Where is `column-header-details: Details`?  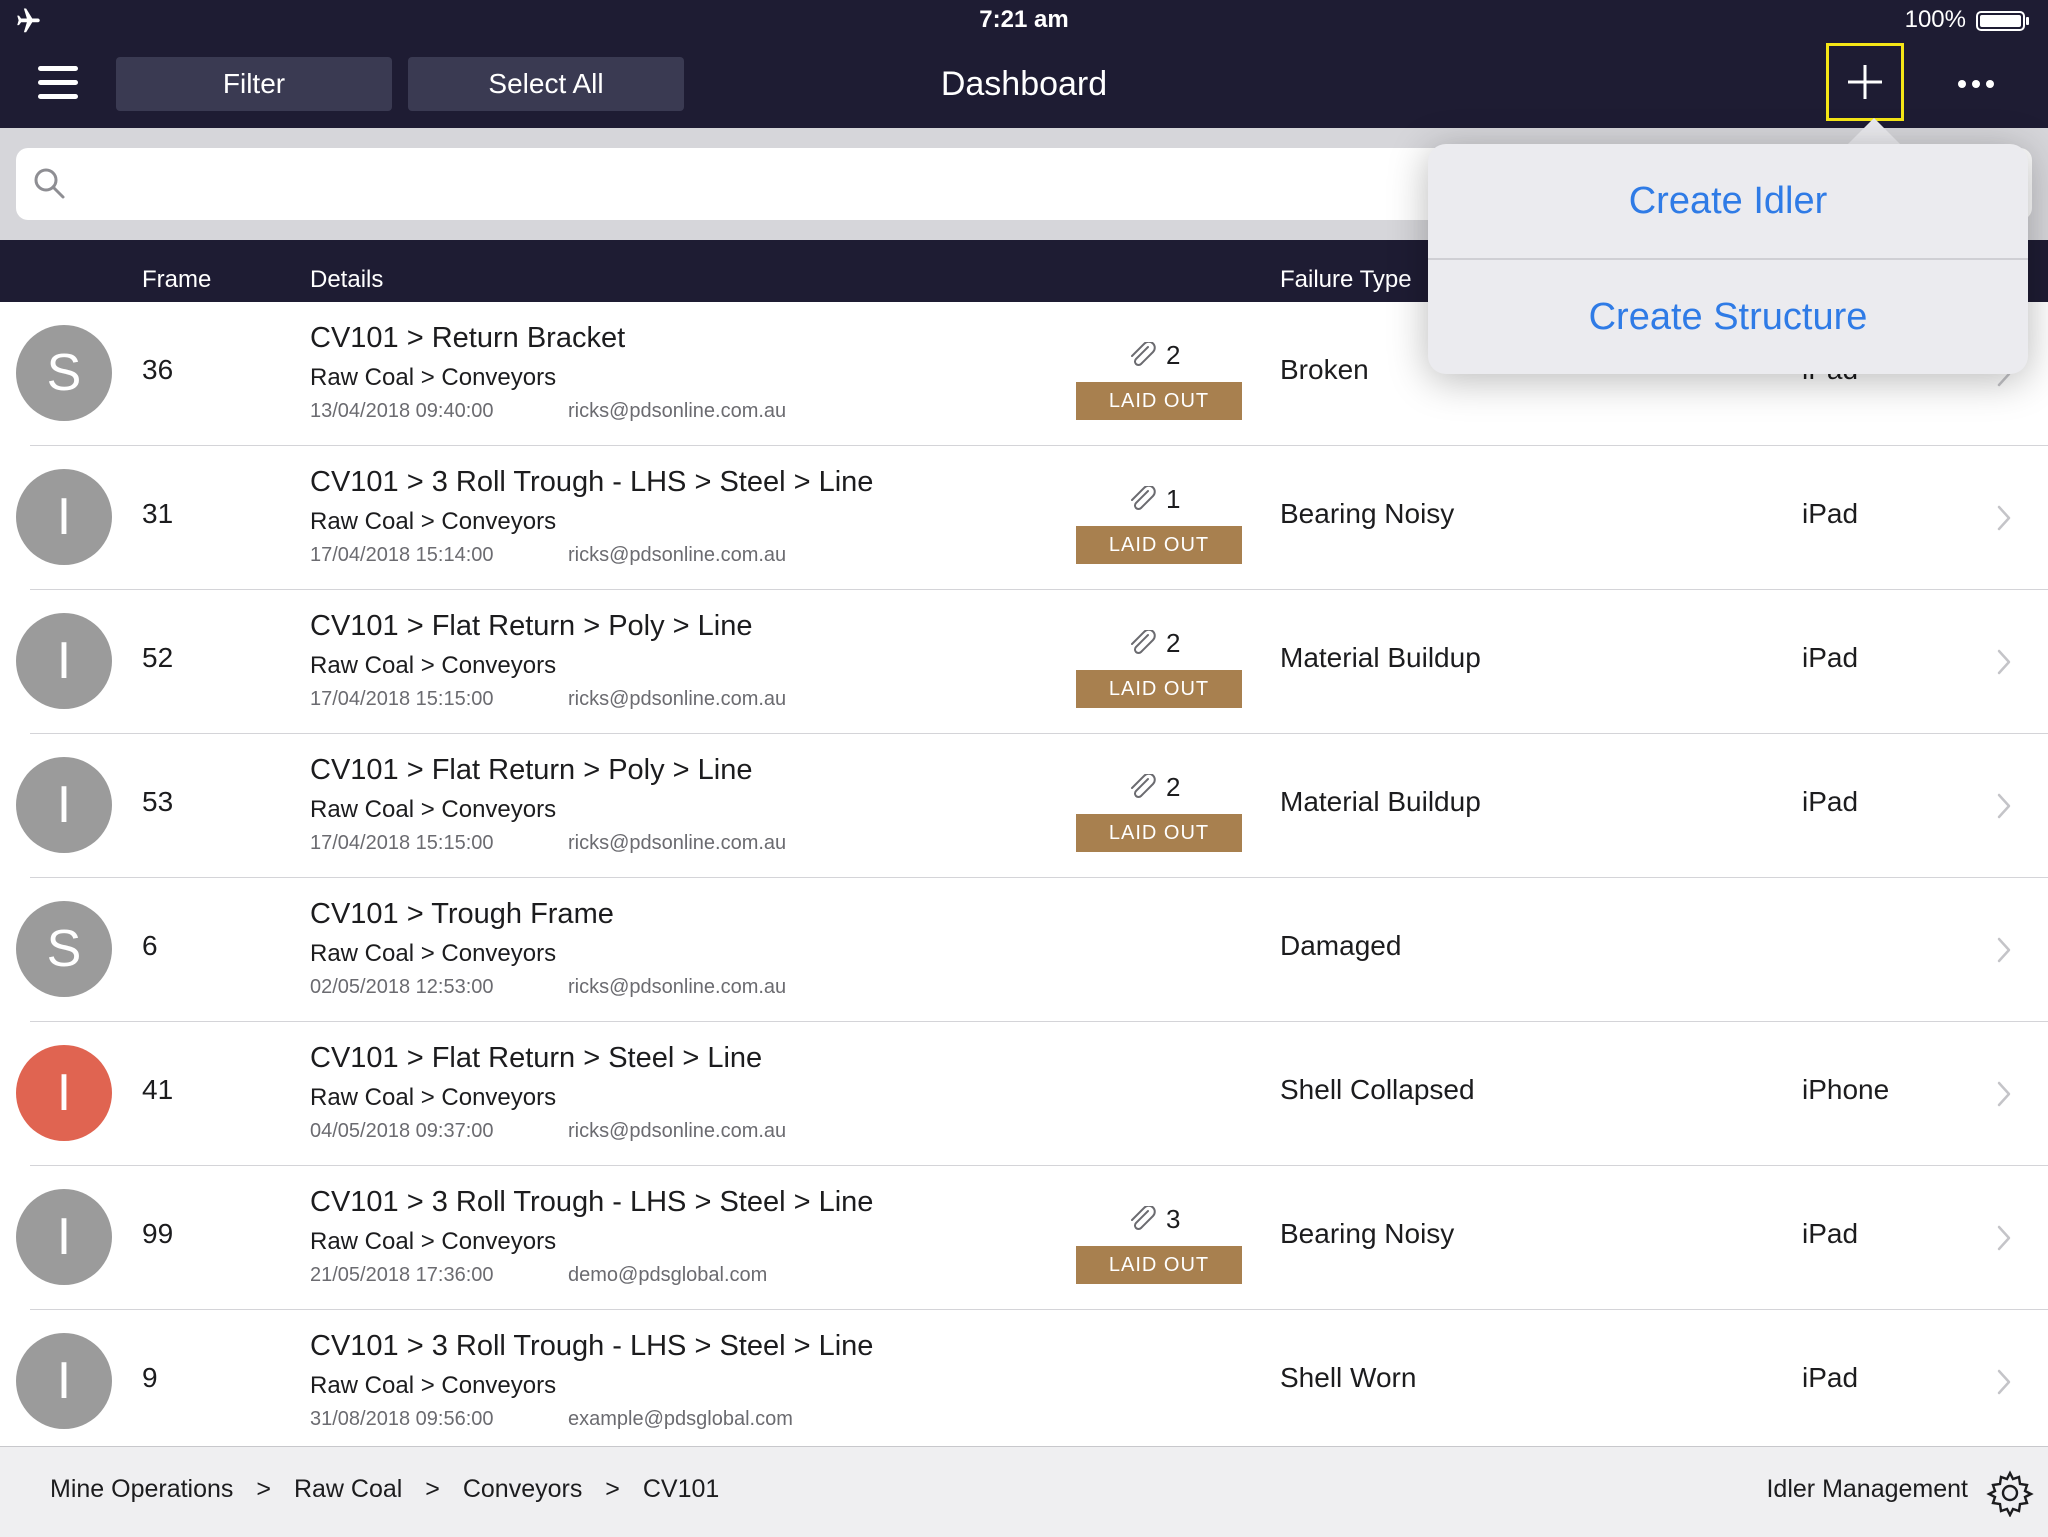 column-header-details: Details is located at coordinates (346, 280).